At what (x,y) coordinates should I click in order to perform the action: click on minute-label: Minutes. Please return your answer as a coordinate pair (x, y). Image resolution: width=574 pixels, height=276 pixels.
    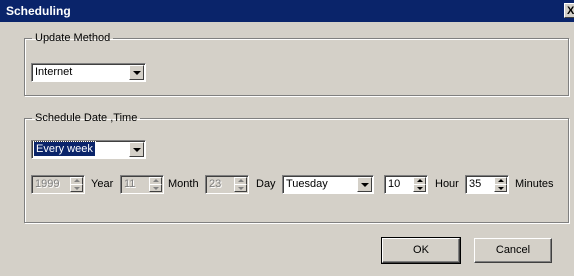
    Looking at the image, I should click on (534, 184).